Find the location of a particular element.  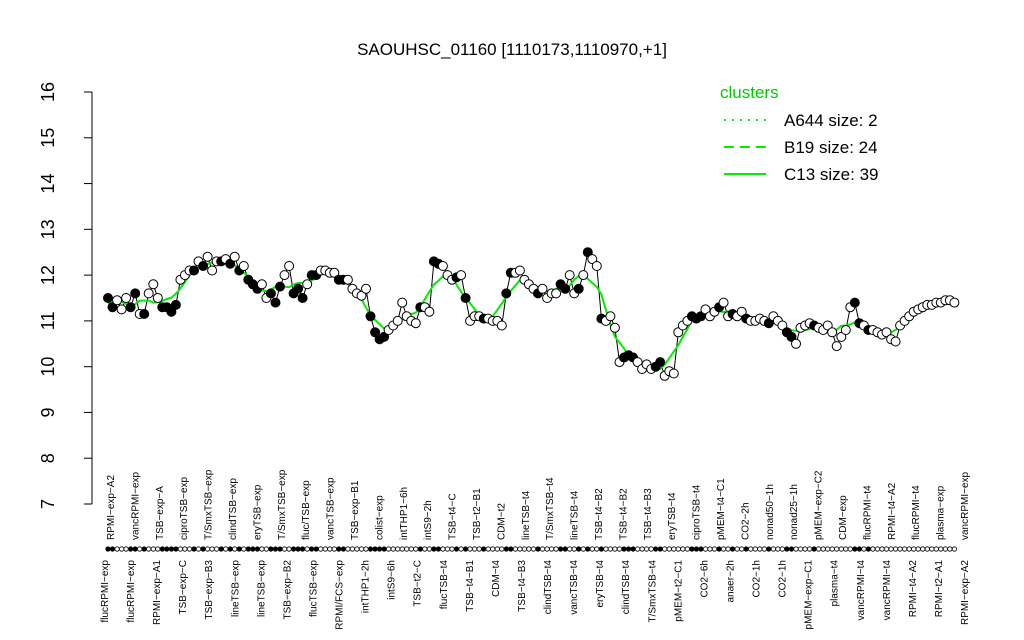

x-label-bottom: anaer−2h is located at coordinates (730, 581).